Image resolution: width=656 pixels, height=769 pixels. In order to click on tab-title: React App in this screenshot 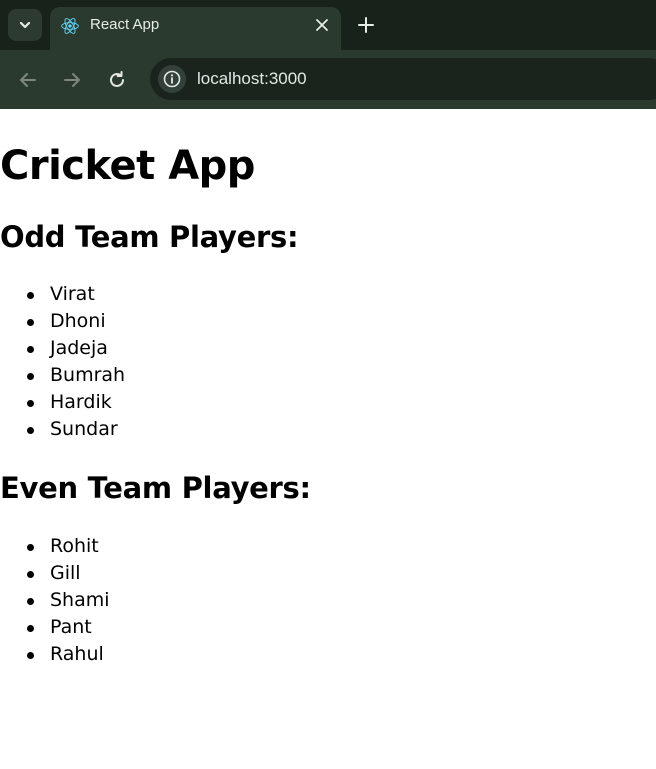, I will do `click(125, 24)`.